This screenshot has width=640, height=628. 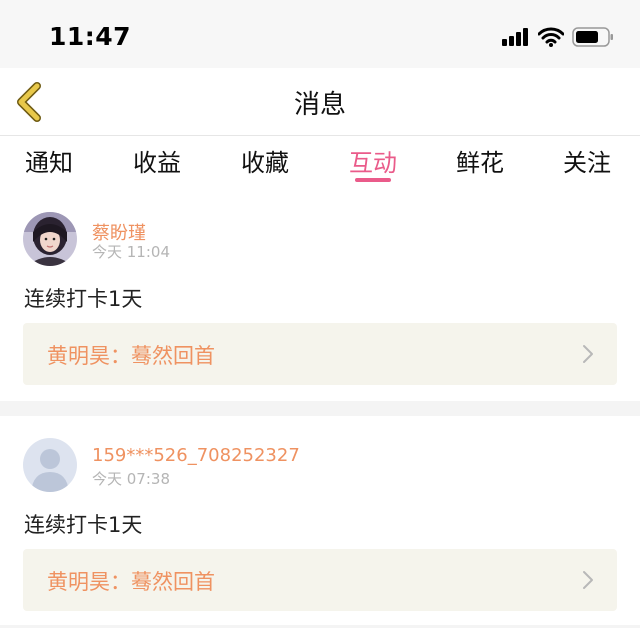 What do you see at coordinates (320, 34) in the screenshot?
I see `status-bar: 11:47` at bounding box center [320, 34].